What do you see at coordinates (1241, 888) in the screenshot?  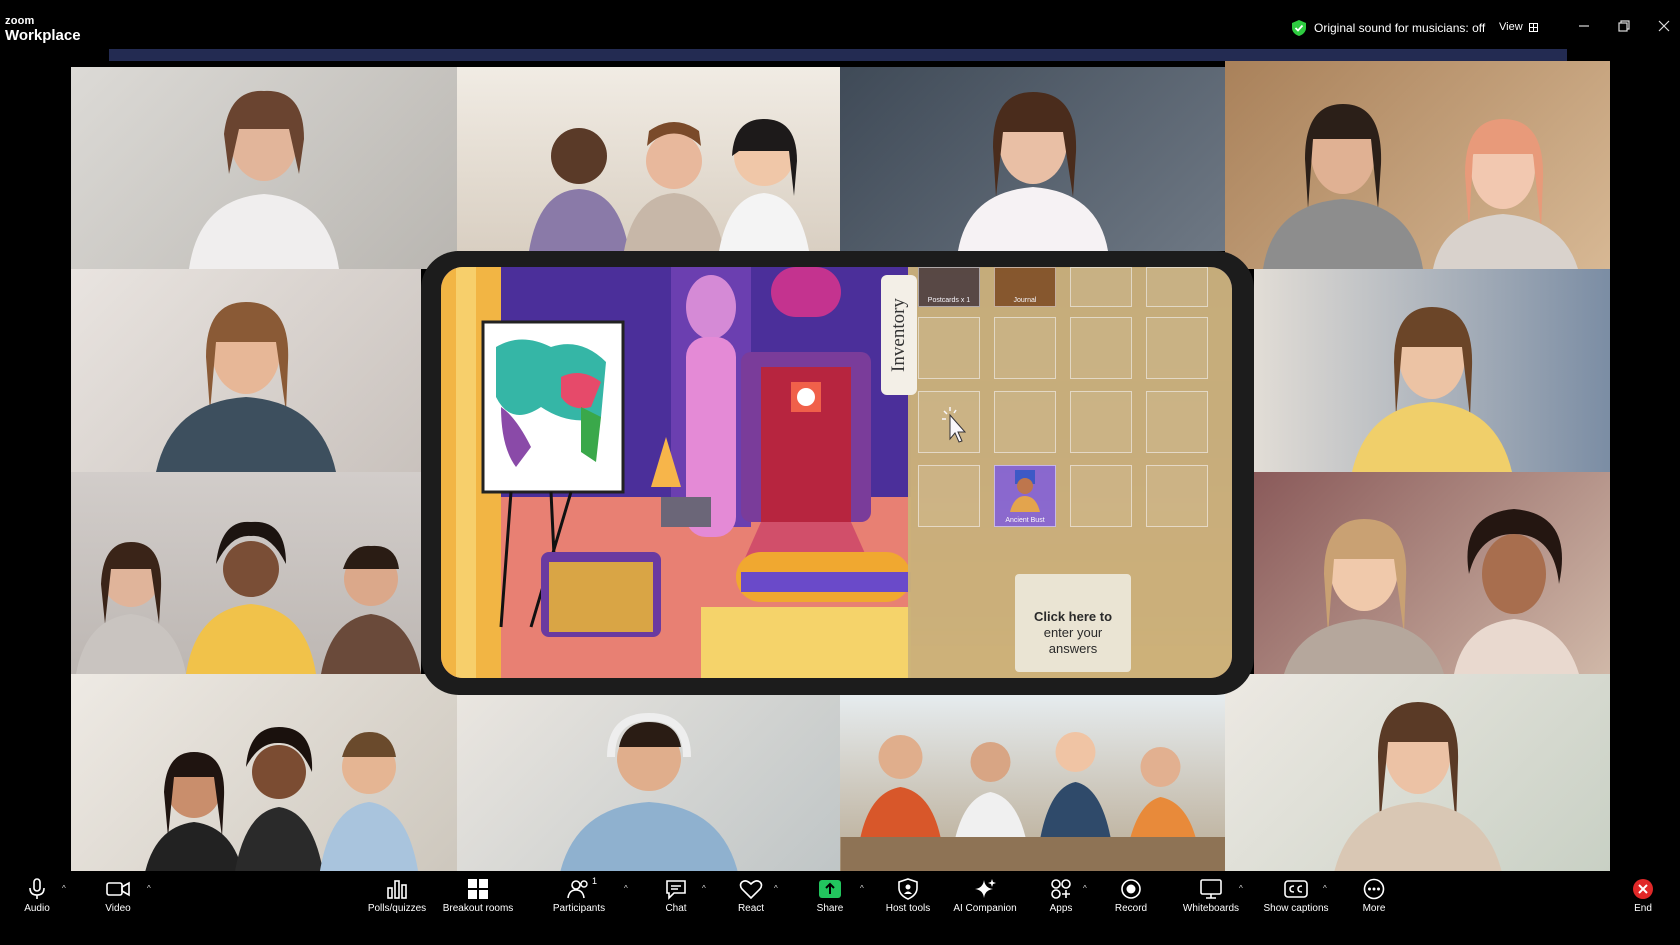 I see `whiteboards-chevron-icon: ^` at bounding box center [1241, 888].